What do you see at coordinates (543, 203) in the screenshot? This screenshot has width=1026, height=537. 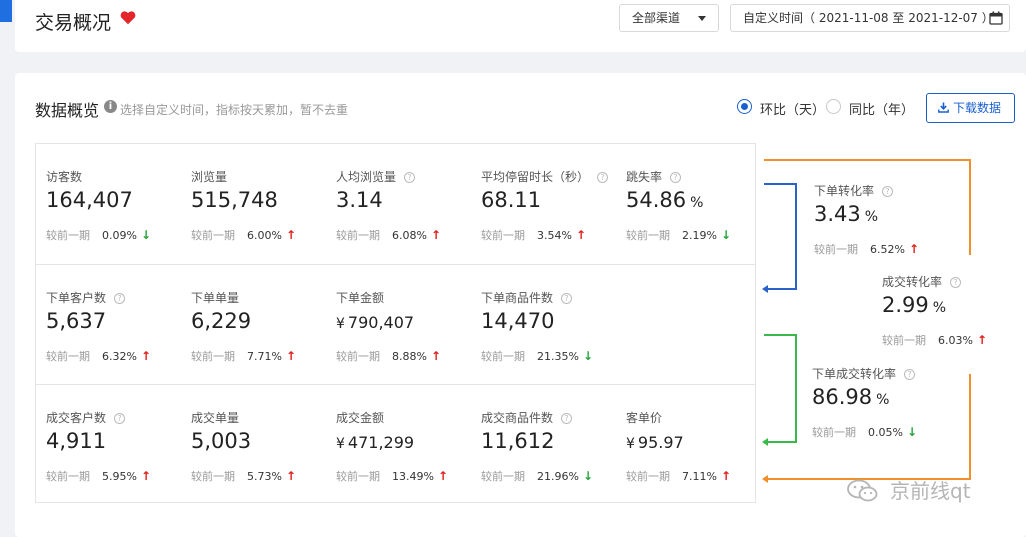 I see `metric-cell: 平均停留时长（秒）? 68.11 较前一期 3.54% ↑` at bounding box center [543, 203].